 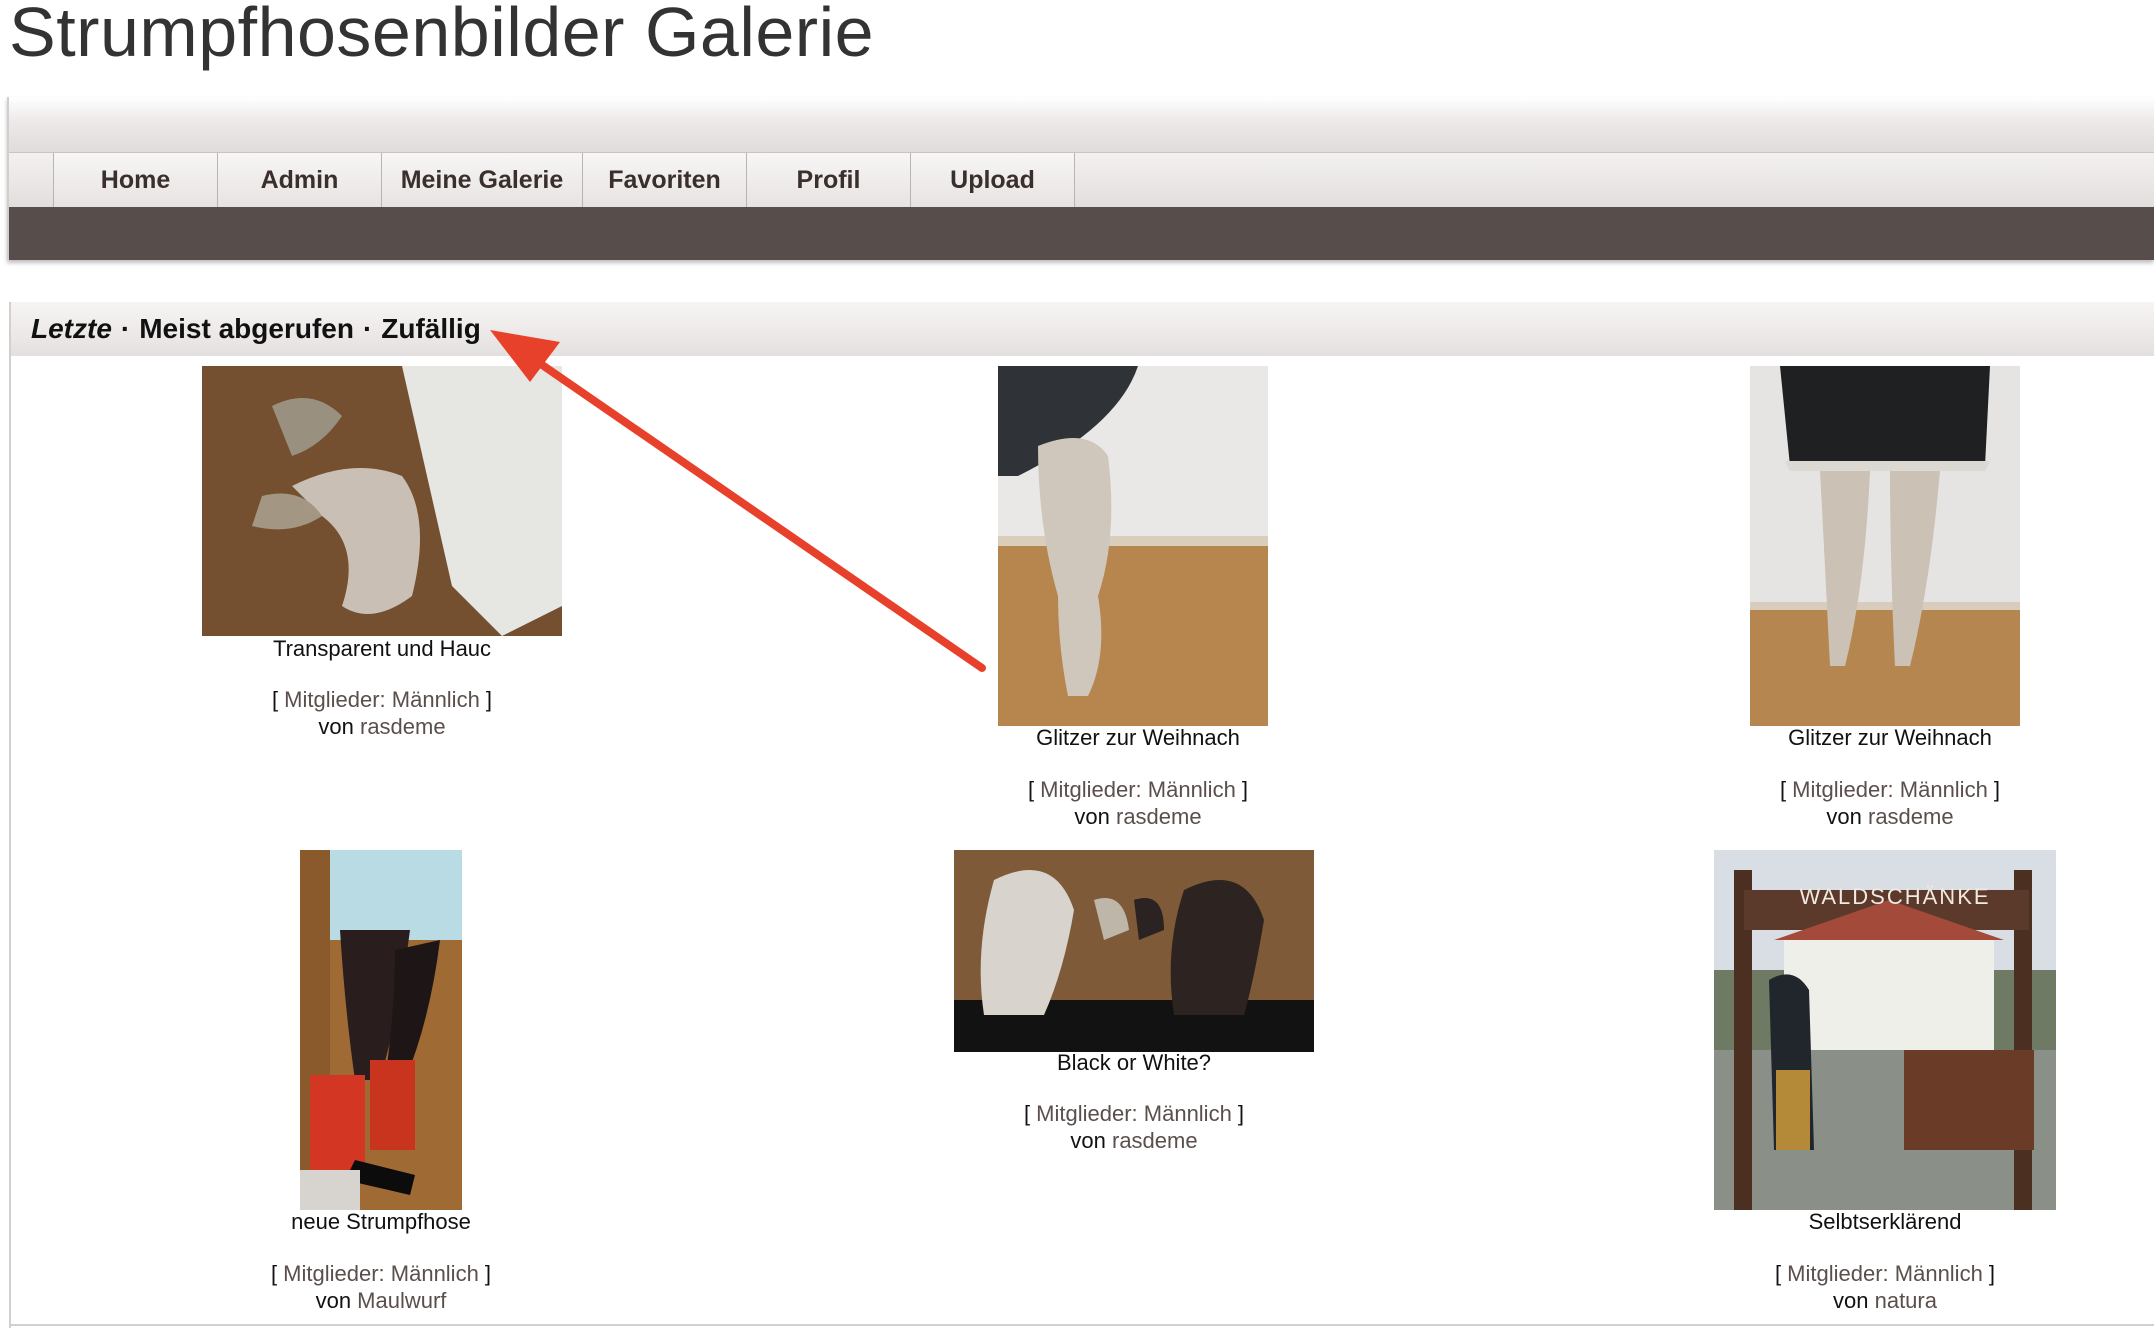 I want to click on gallery-item-title: Black or White?, so click(x=1134, y=1063).